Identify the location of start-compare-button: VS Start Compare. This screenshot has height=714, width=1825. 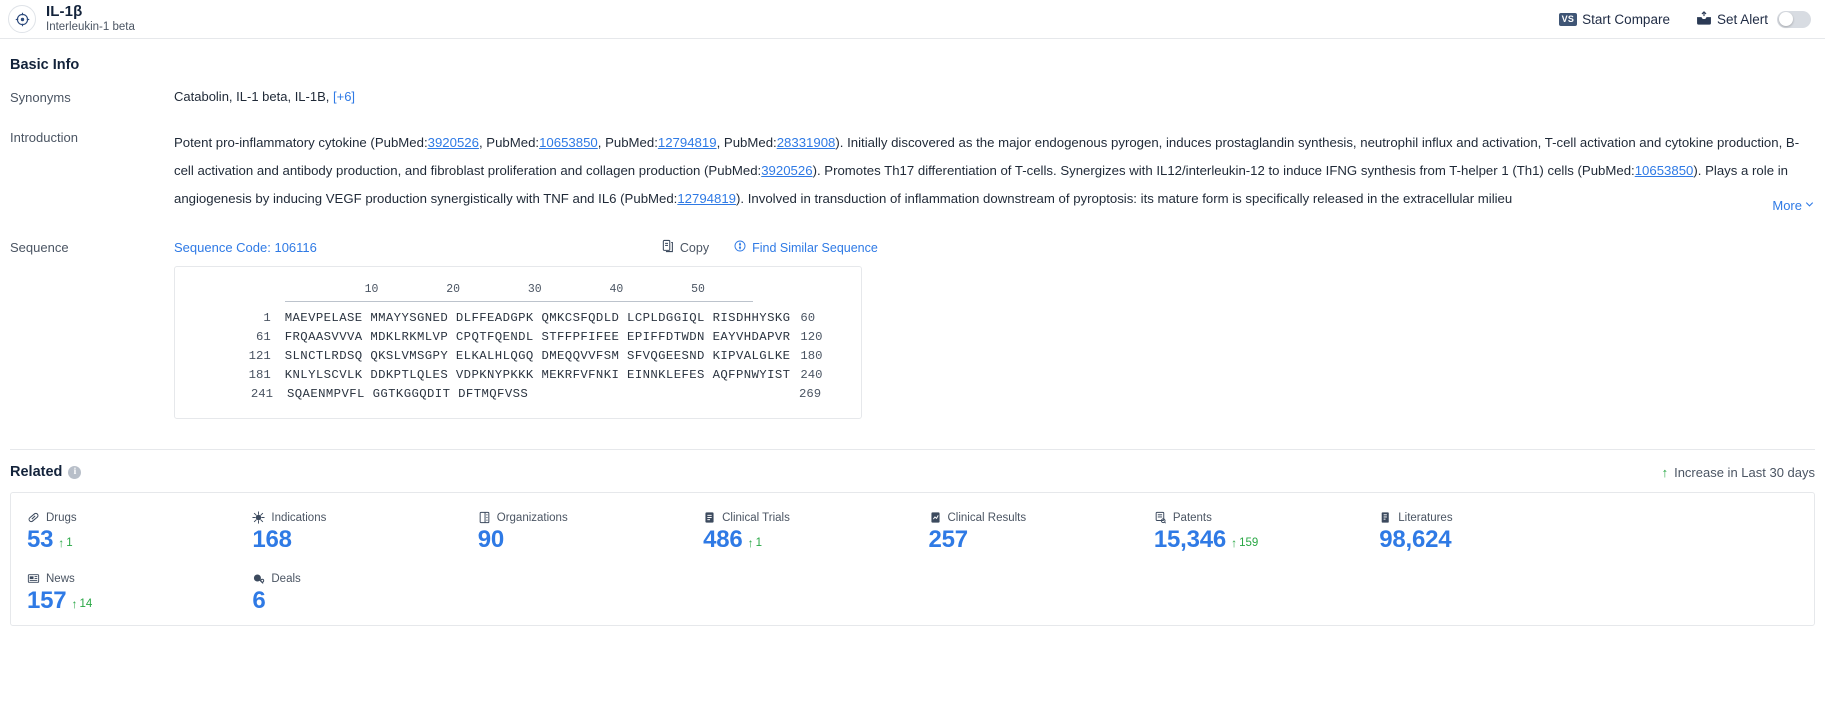
(1614, 19).